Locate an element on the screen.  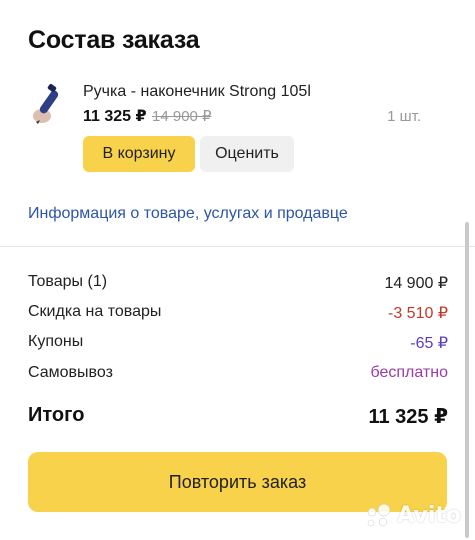
summary-row-discount: Скидка на товары -3 510 ₽ is located at coordinates (238, 313).